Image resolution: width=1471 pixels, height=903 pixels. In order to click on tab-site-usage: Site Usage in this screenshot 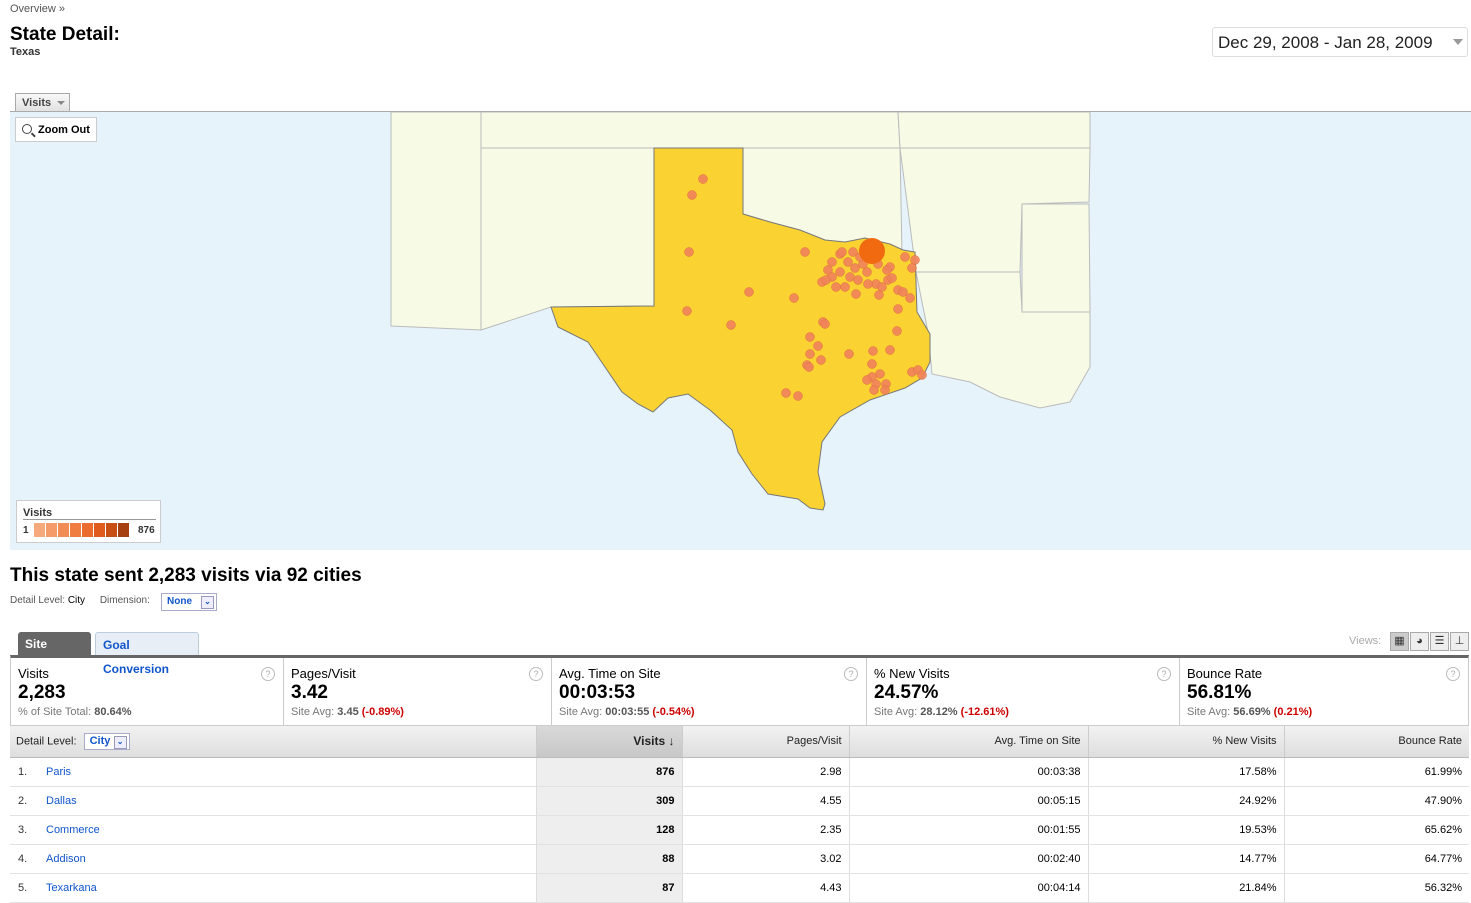, I will do `click(54, 653)`.